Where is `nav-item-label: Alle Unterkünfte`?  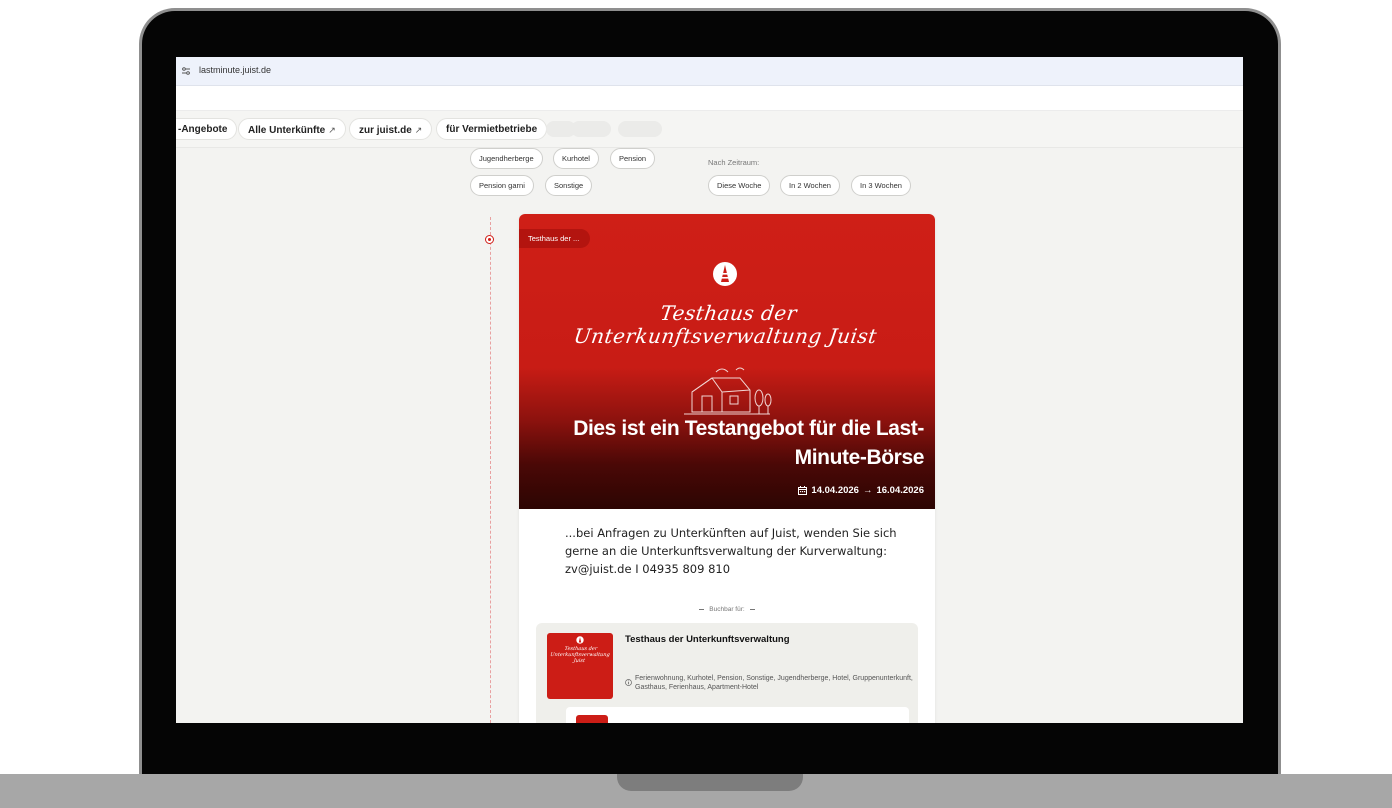
nav-item-label: Alle Unterkünfte is located at coordinates (287, 130).